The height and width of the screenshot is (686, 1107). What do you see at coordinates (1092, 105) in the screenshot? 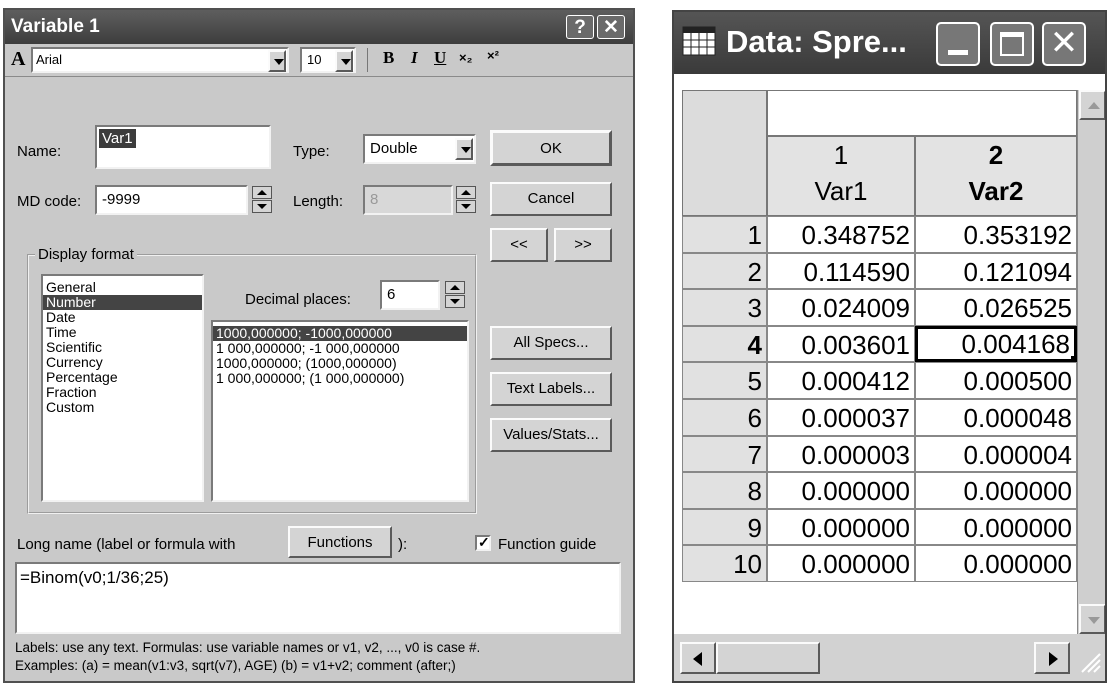
I see `scroll-up-button` at bounding box center [1092, 105].